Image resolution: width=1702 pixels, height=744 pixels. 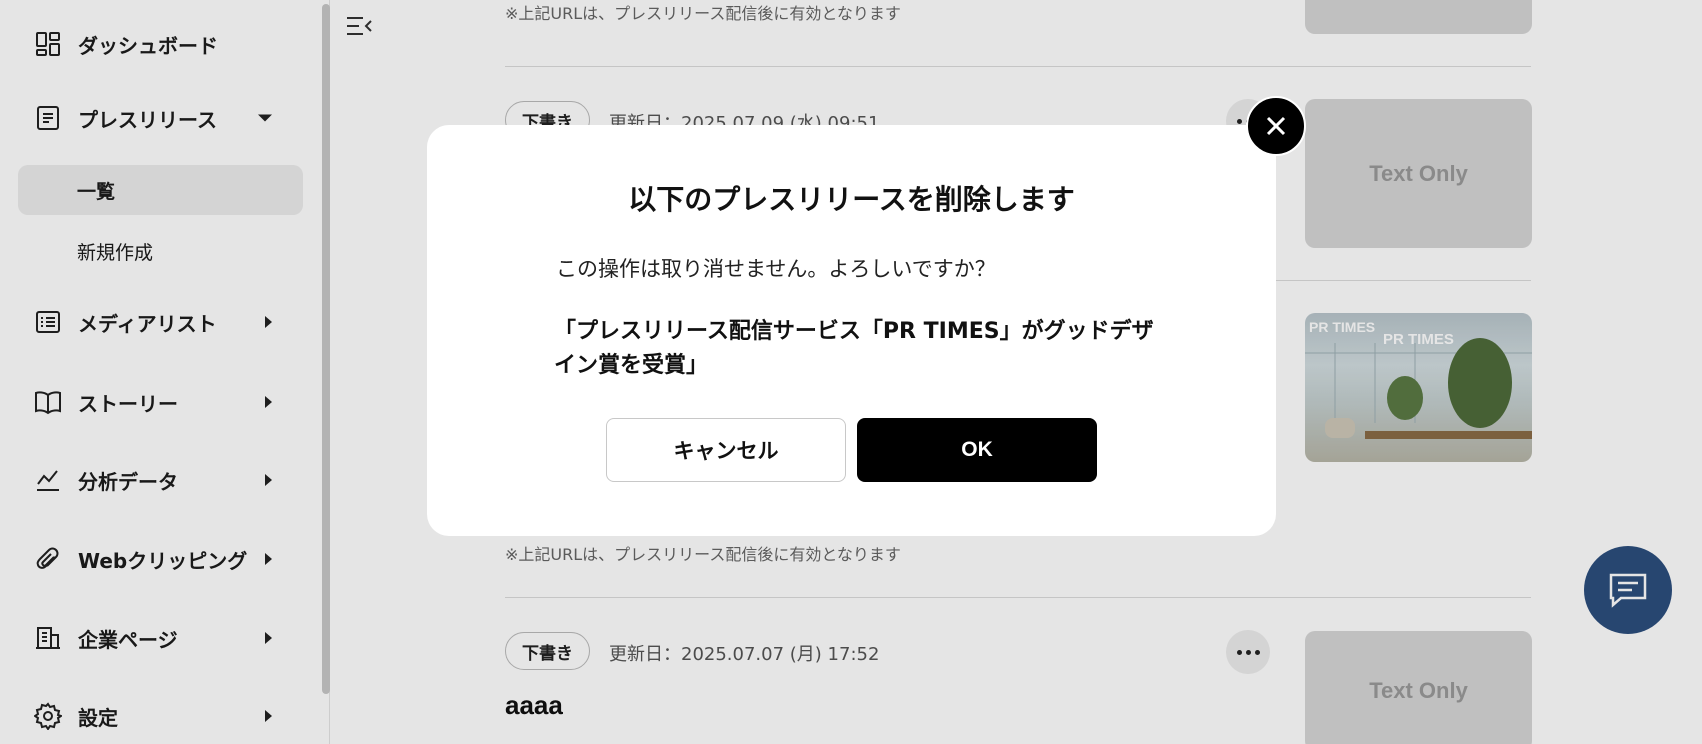 What do you see at coordinates (776, 269) in the screenshot?
I see `dialog-message: この操作は取り消せません。よろしいですか？` at bounding box center [776, 269].